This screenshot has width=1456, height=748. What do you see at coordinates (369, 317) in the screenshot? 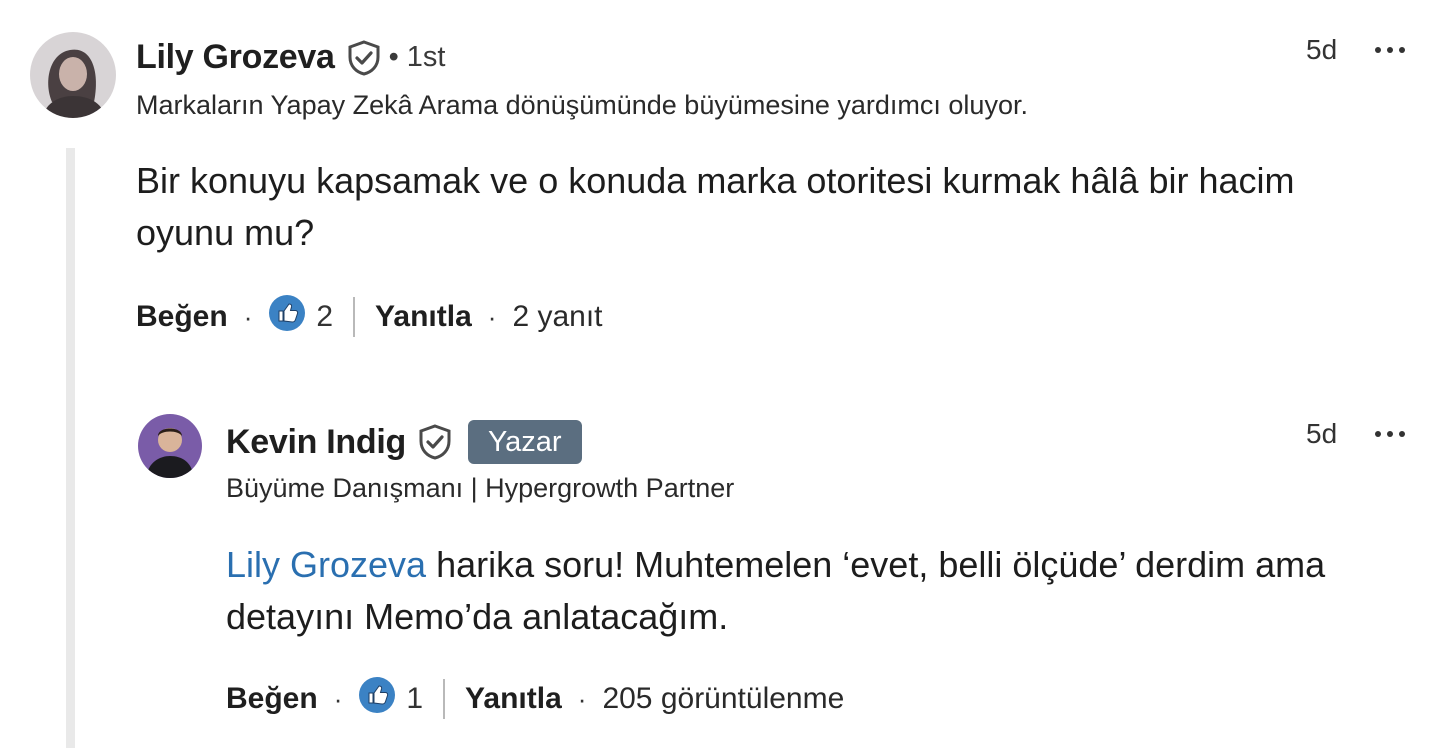
I see `comment-actions: Beğen · 2 Yanıtla · 2 yanıt` at bounding box center [369, 317].